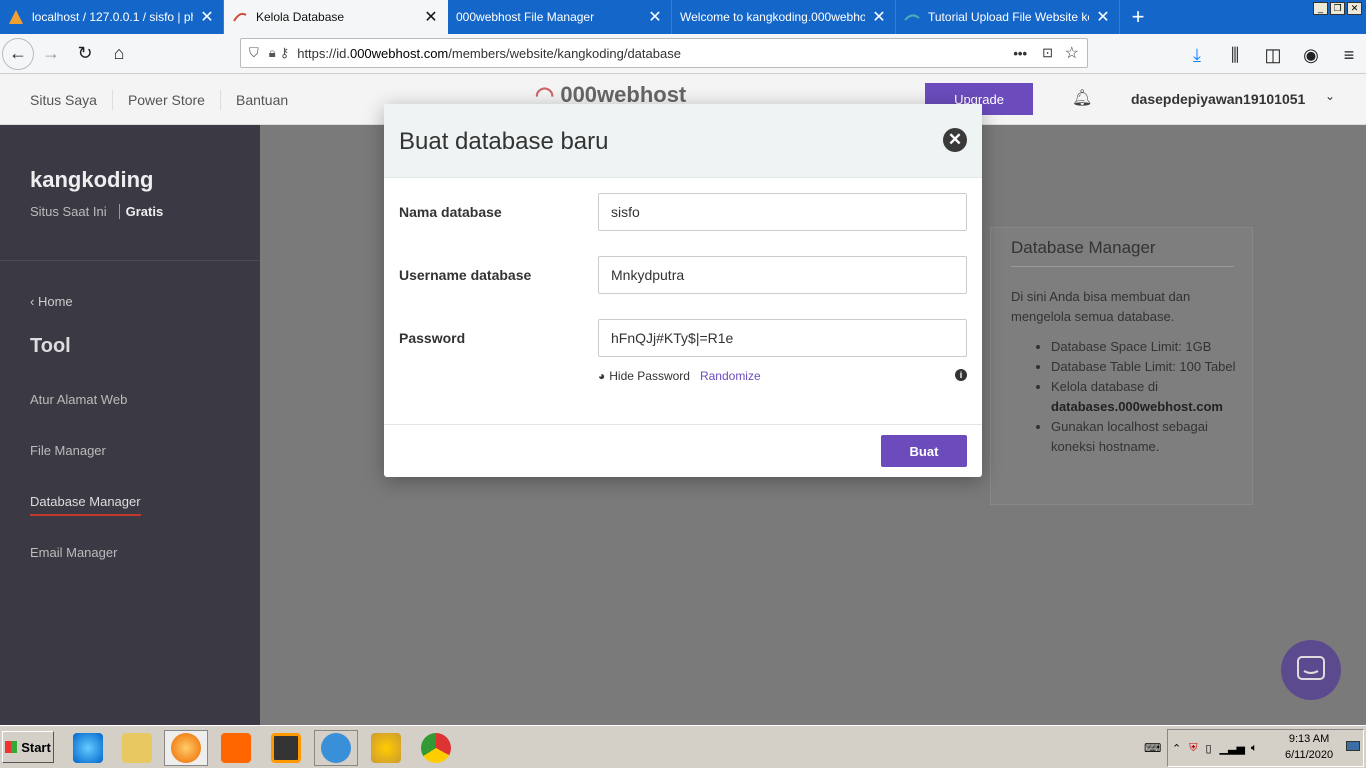 This screenshot has height=768, width=1366. Describe the element at coordinates (1309, 747) in the screenshot. I see `clock: 9:13 AM 6/11/2020` at that location.